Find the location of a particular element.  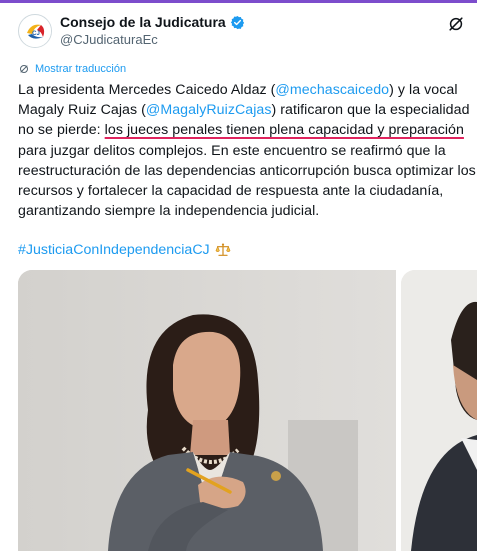

hashtag-row: #JusticiaConIndependenciaCJ is located at coordinates (124, 250).